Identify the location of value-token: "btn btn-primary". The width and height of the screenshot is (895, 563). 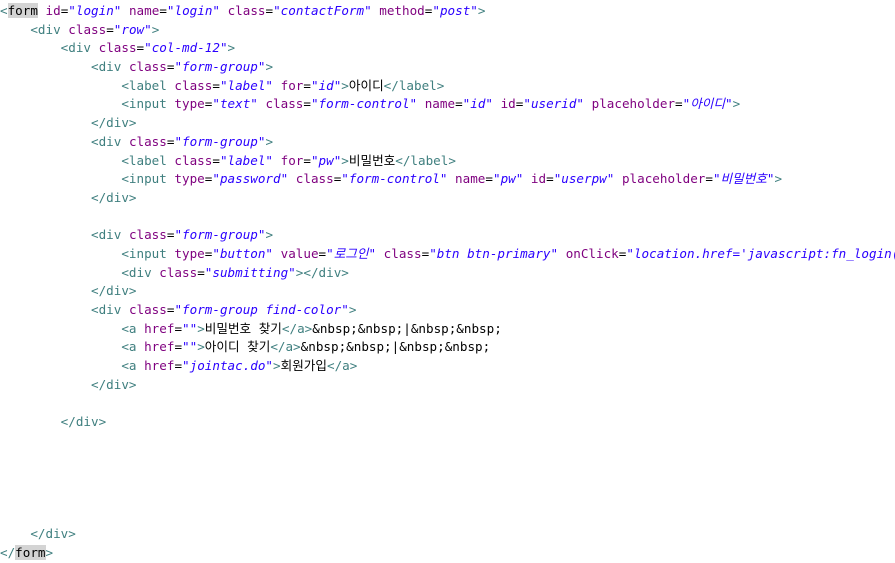
(494, 253).